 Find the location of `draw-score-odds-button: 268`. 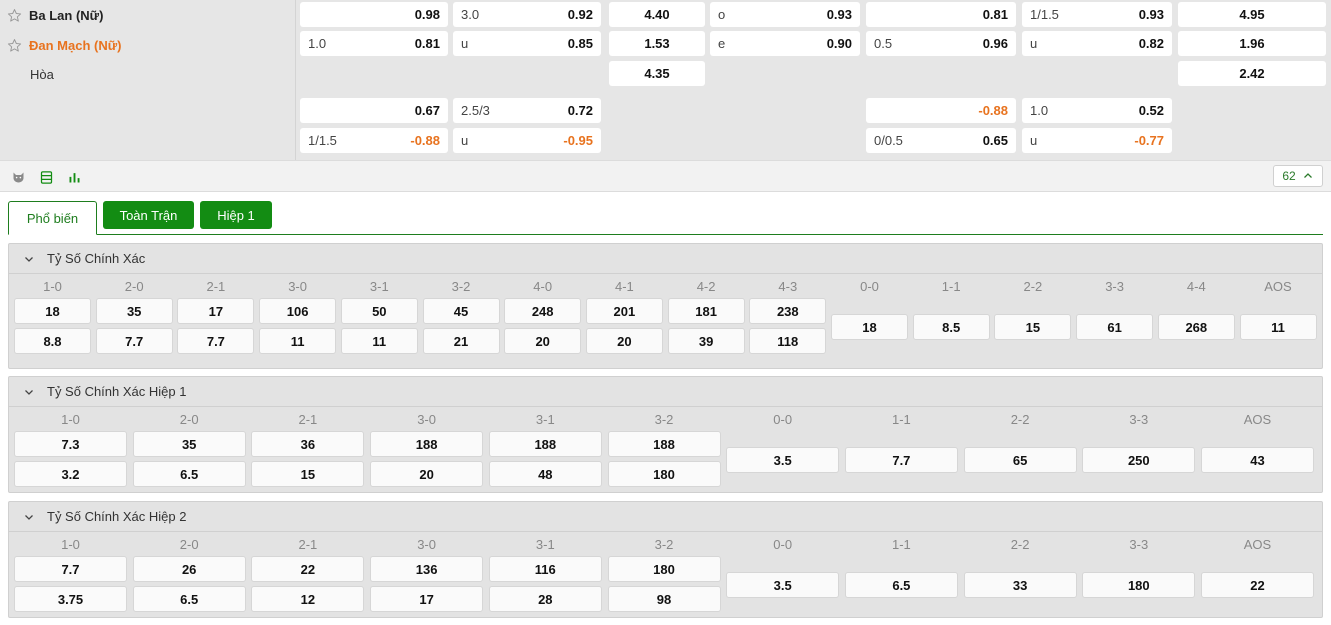

draw-score-odds-button: 268 is located at coordinates (1196, 327).